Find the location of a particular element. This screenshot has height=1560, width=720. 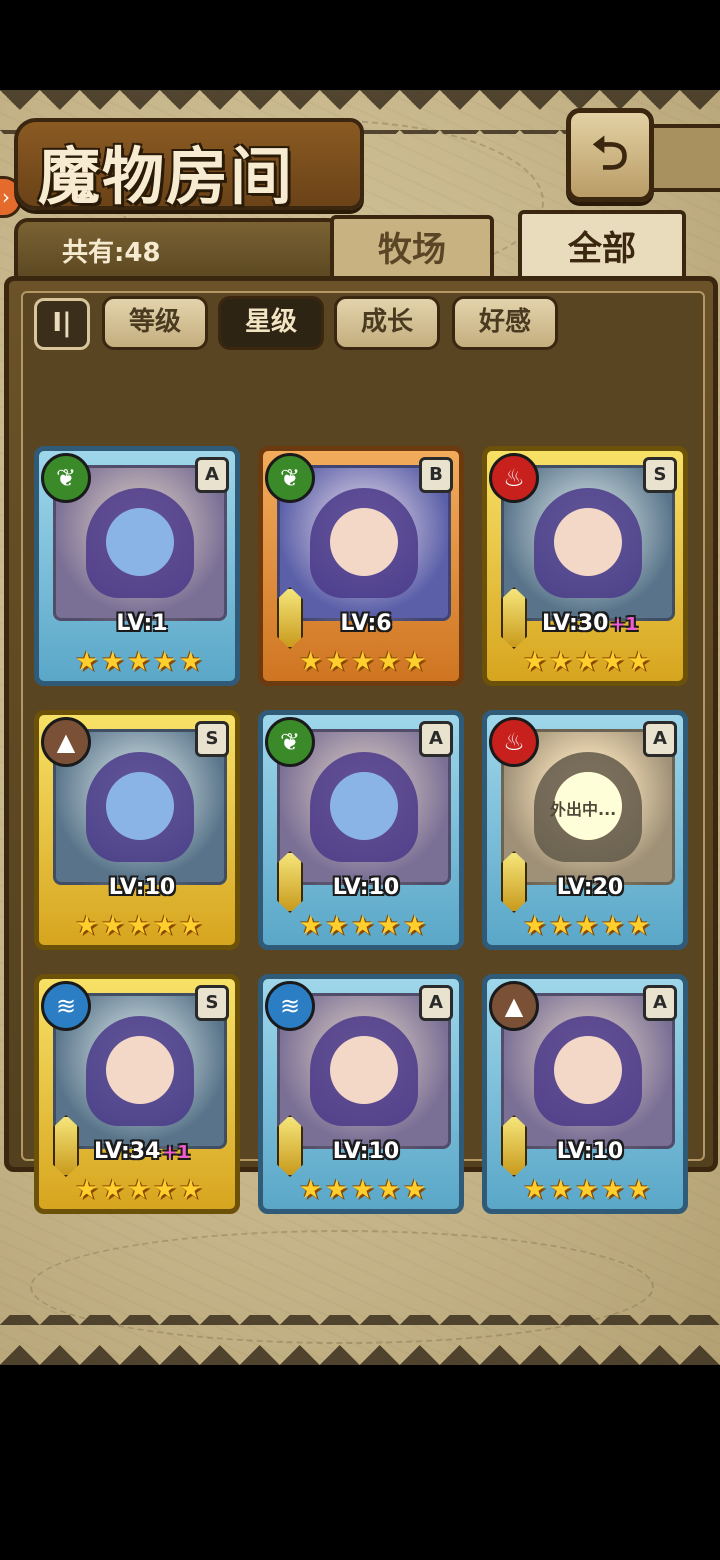

monster-card: ❦ A LV:10 ★ ★ ★ ★ ★ is located at coordinates (361, 830).